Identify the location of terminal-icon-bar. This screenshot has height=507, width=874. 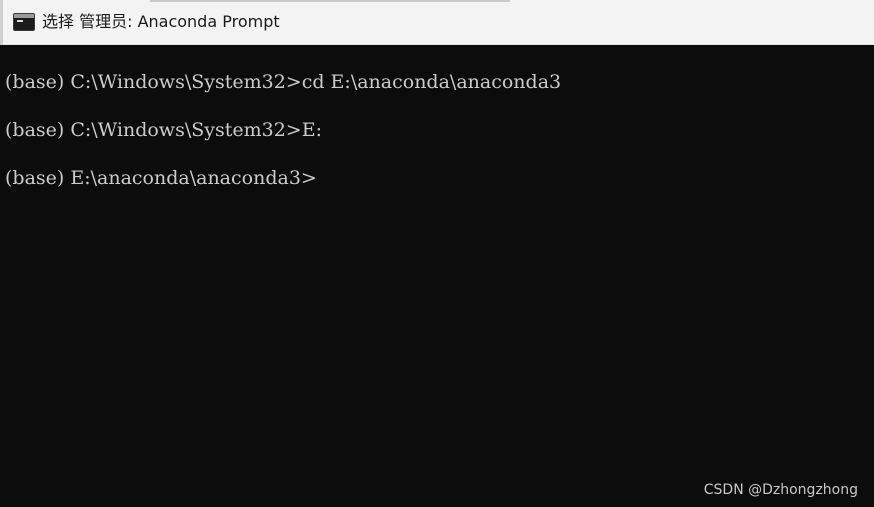
(24, 16).